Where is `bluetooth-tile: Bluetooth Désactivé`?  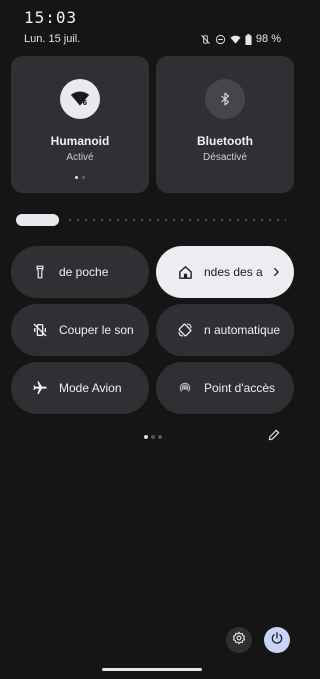
bluetooth-tile: Bluetooth Désactivé is located at coordinates (225, 124).